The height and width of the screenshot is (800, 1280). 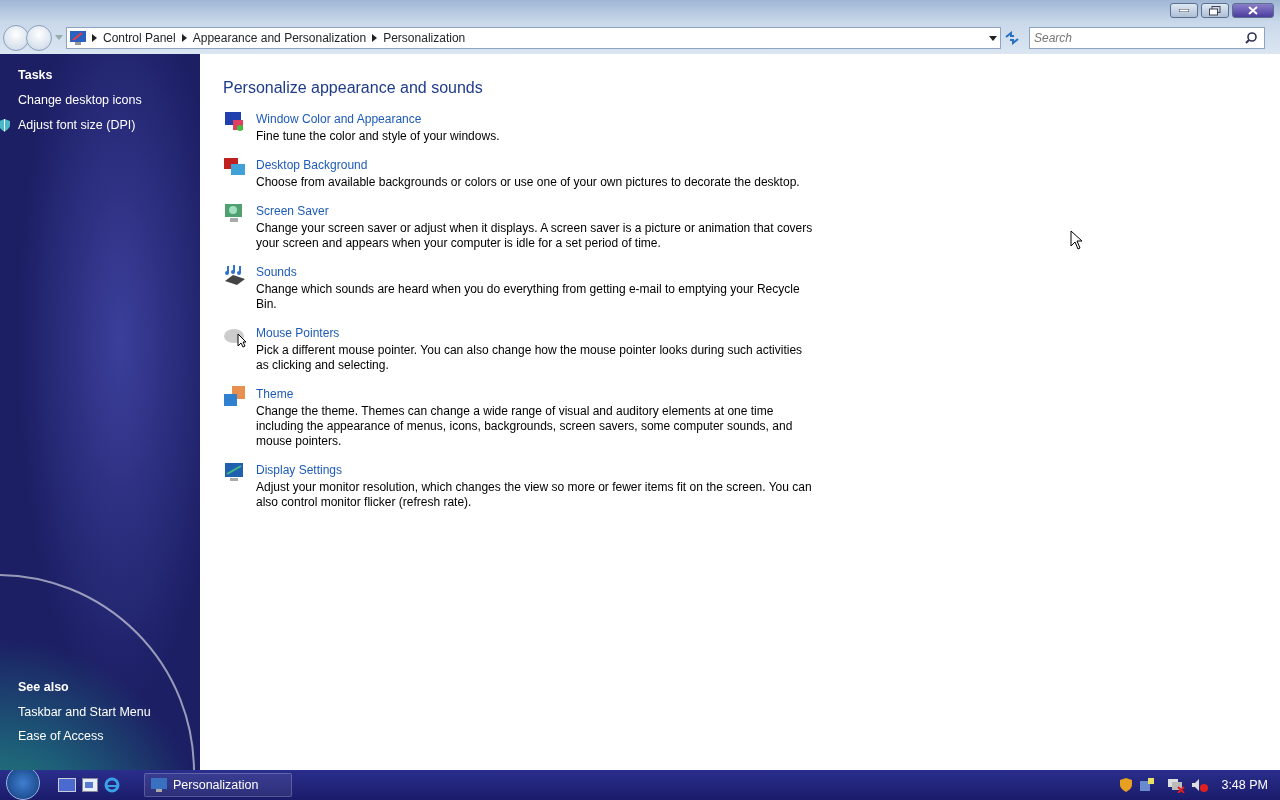 What do you see at coordinates (528, 297) in the screenshot?
I see `item-description: Change which sounds are heard when you do everything from getting e-mail to emptying your Recycle Bin.` at bounding box center [528, 297].